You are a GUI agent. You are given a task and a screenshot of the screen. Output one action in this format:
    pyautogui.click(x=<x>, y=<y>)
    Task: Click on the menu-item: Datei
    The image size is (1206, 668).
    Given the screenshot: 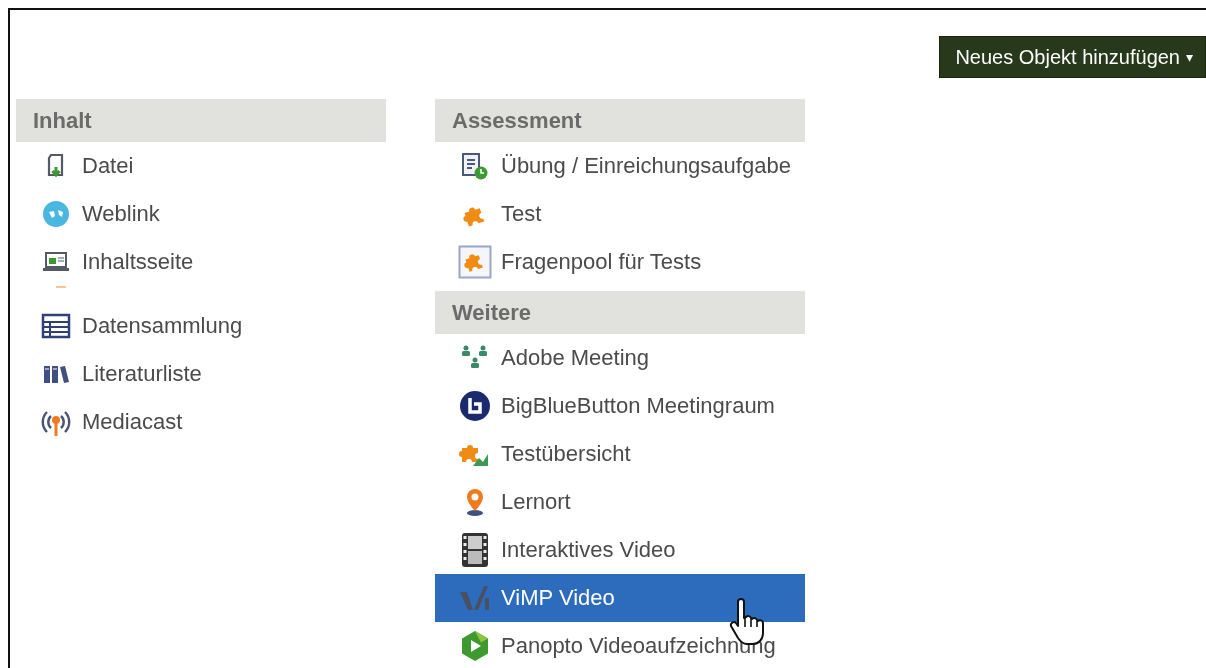 What is the action you would take?
    pyautogui.click(x=201, y=166)
    